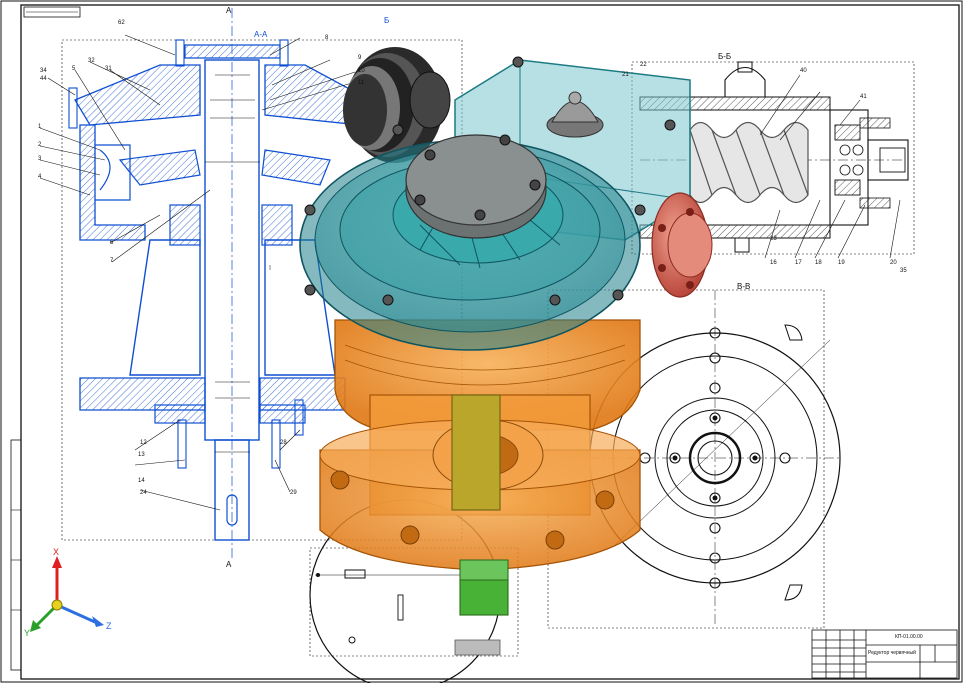 This screenshot has height=688, width=963. I want to click on axis-y-label: Y, so click(27, 633).